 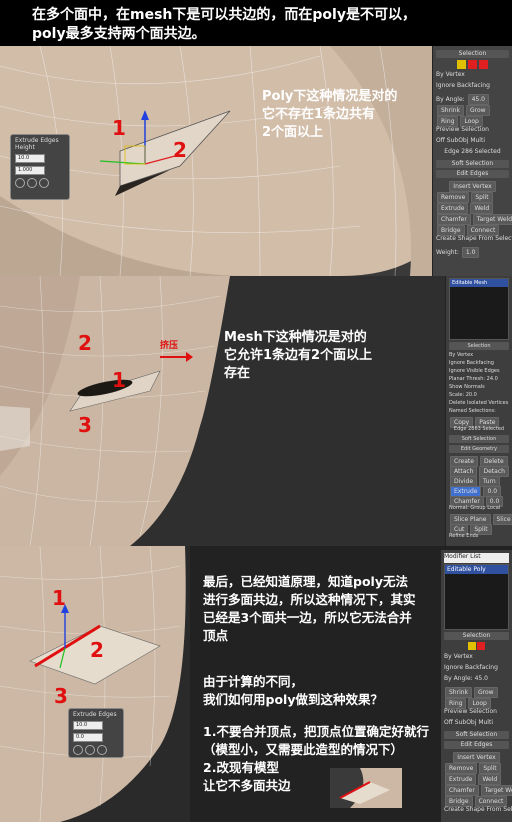 I want to click on editable-poly-item: Editable Poly, so click(x=476, y=569).